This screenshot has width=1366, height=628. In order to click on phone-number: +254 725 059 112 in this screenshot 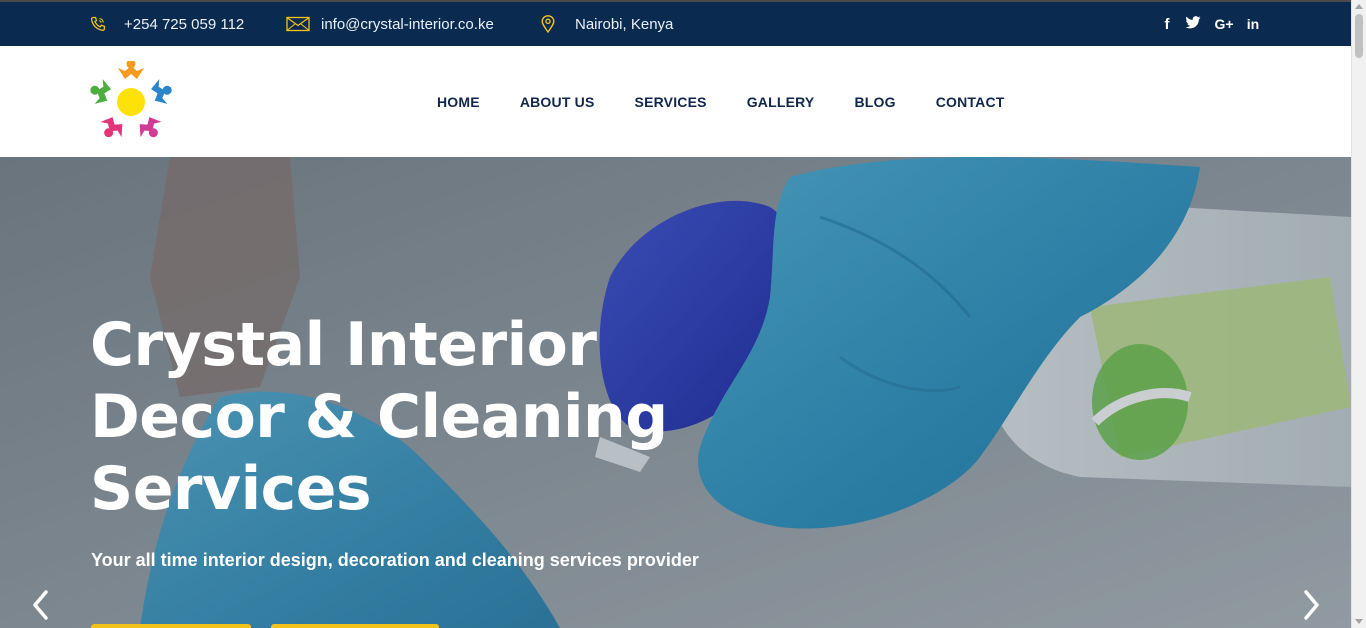, I will do `click(184, 24)`.